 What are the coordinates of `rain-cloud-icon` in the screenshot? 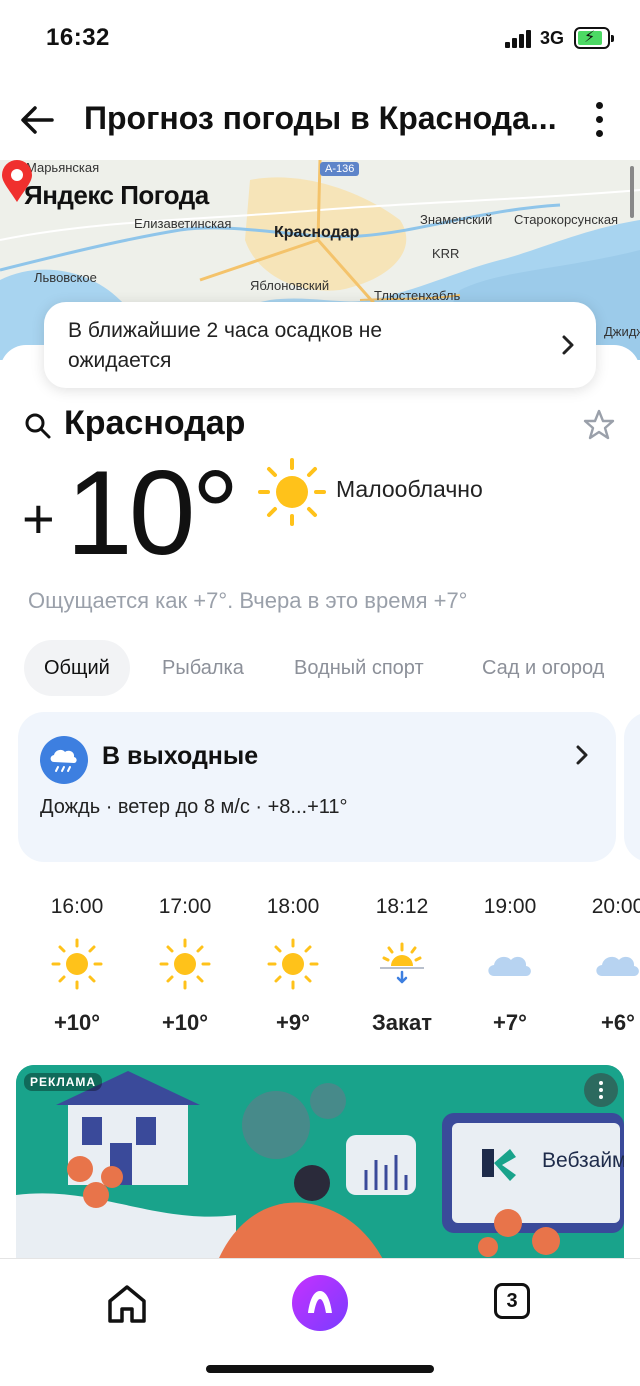 It's located at (64, 760).